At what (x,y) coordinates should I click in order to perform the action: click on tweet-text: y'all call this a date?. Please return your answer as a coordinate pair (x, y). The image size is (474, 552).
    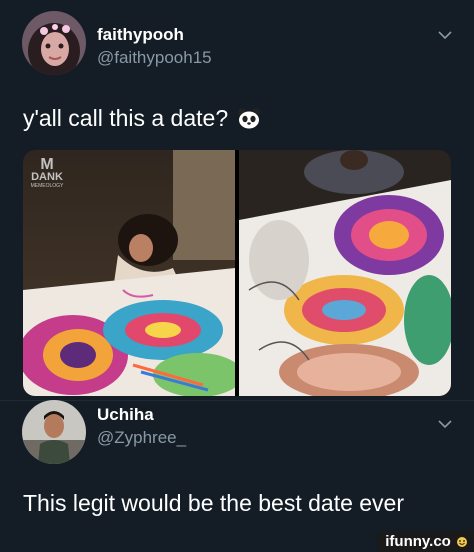
    Looking at the image, I should click on (142, 120).